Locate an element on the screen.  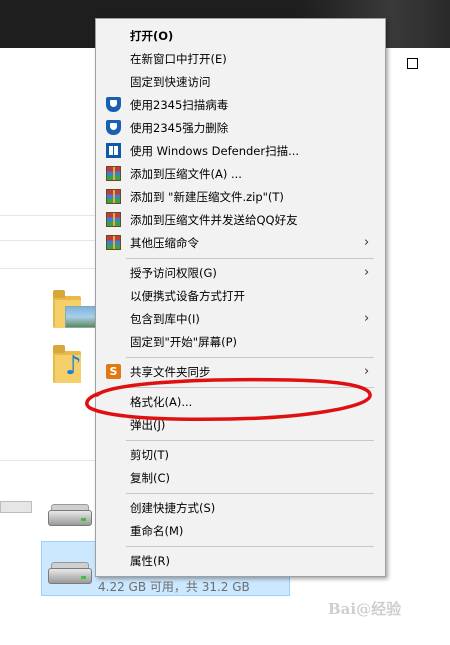
menu-item-archive-send-qq: 添加到压缩文件并发送给QQ好友 is located at coordinates (240, 220).